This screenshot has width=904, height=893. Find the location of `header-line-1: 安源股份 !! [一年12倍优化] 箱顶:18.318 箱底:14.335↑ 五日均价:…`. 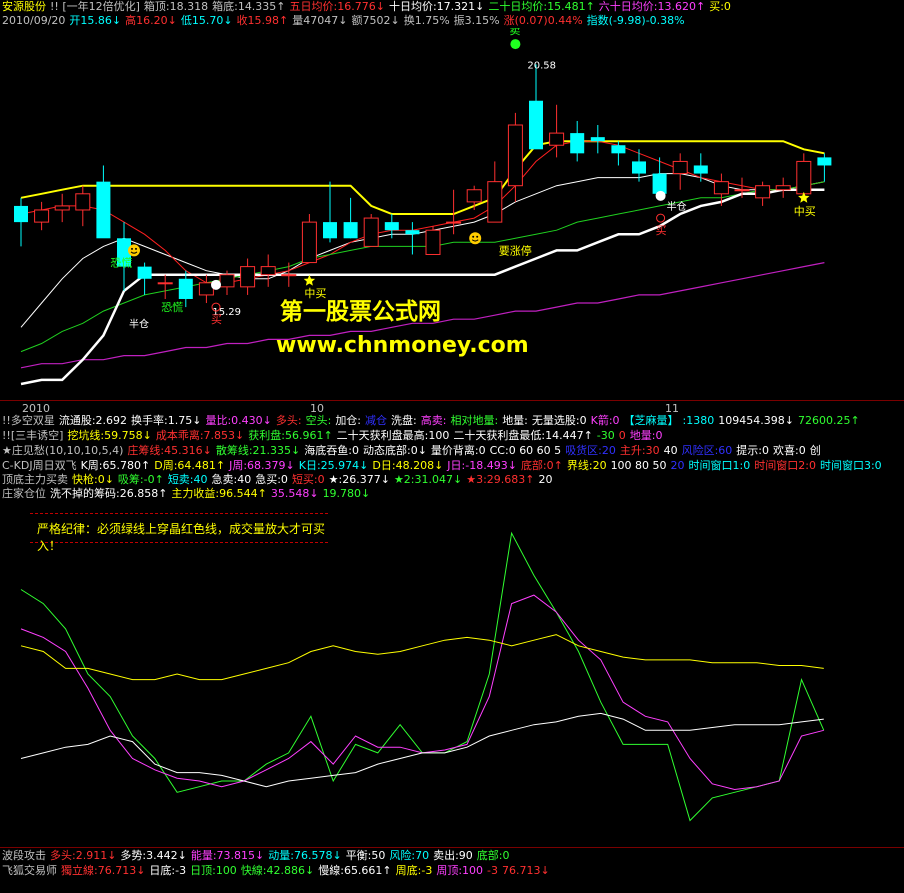

header-line-1: 安源股份 !! [一年12倍优化] 箱顶:18.318 箱底:14.335↑ 五日均价:… is located at coordinates (368, 7).